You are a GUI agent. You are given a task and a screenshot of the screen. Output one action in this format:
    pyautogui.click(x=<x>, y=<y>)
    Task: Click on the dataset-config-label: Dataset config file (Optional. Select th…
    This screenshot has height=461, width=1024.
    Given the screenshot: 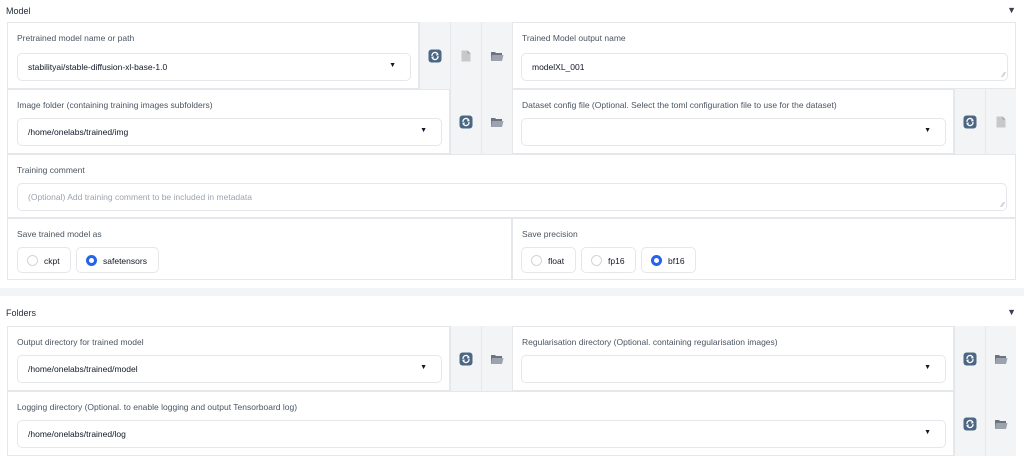 What is the action you would take?
    pyautogui.click(x=679, y=105)
    